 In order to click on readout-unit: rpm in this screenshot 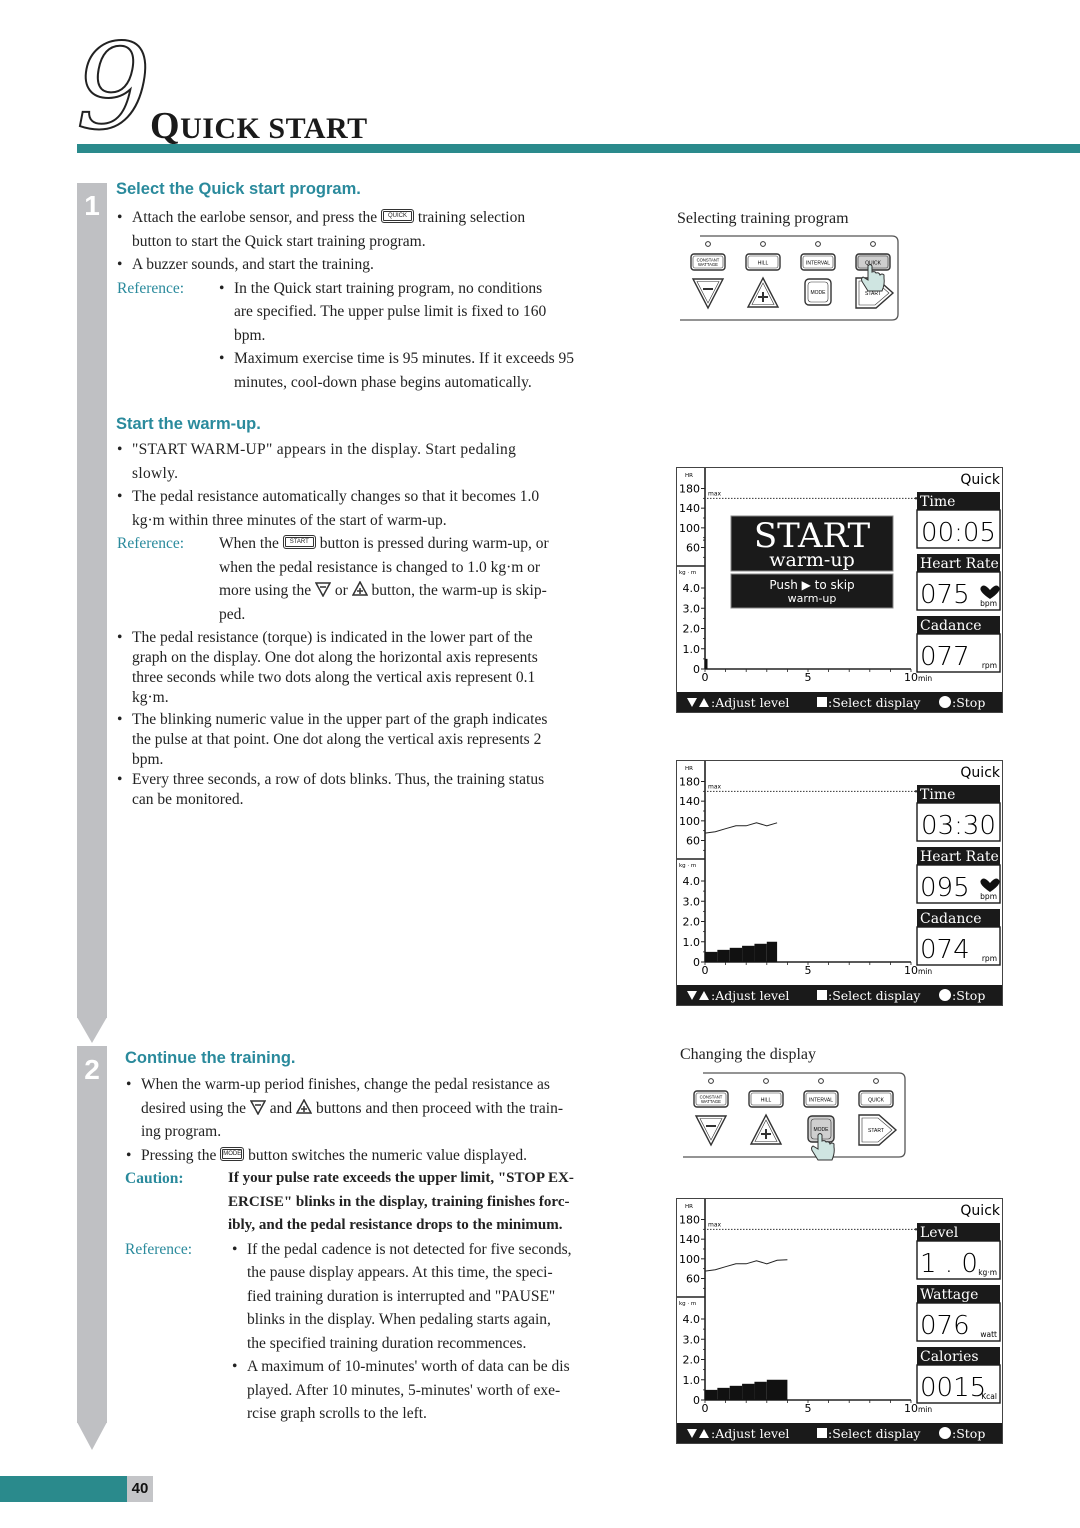, I will do `click(989, 665)`.